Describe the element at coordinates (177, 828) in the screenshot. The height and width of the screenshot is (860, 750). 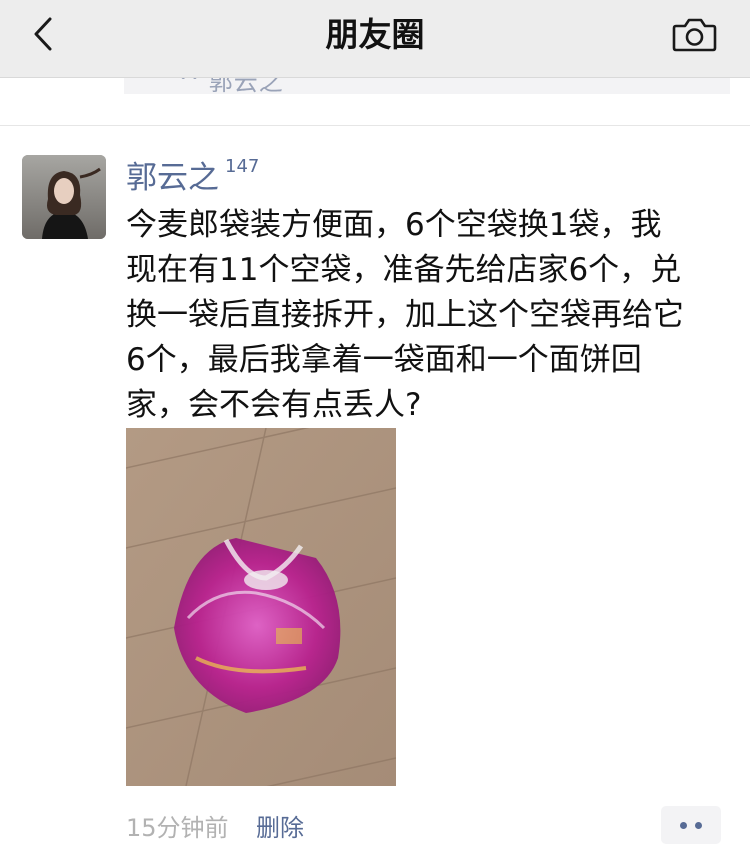
I see `post-timestamp: 15分钟前` at that location.